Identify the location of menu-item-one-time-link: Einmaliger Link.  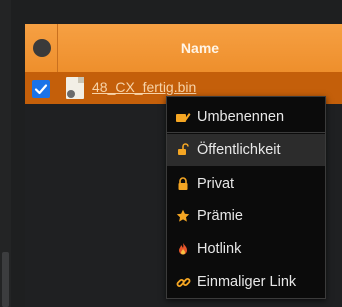
(246, 282).